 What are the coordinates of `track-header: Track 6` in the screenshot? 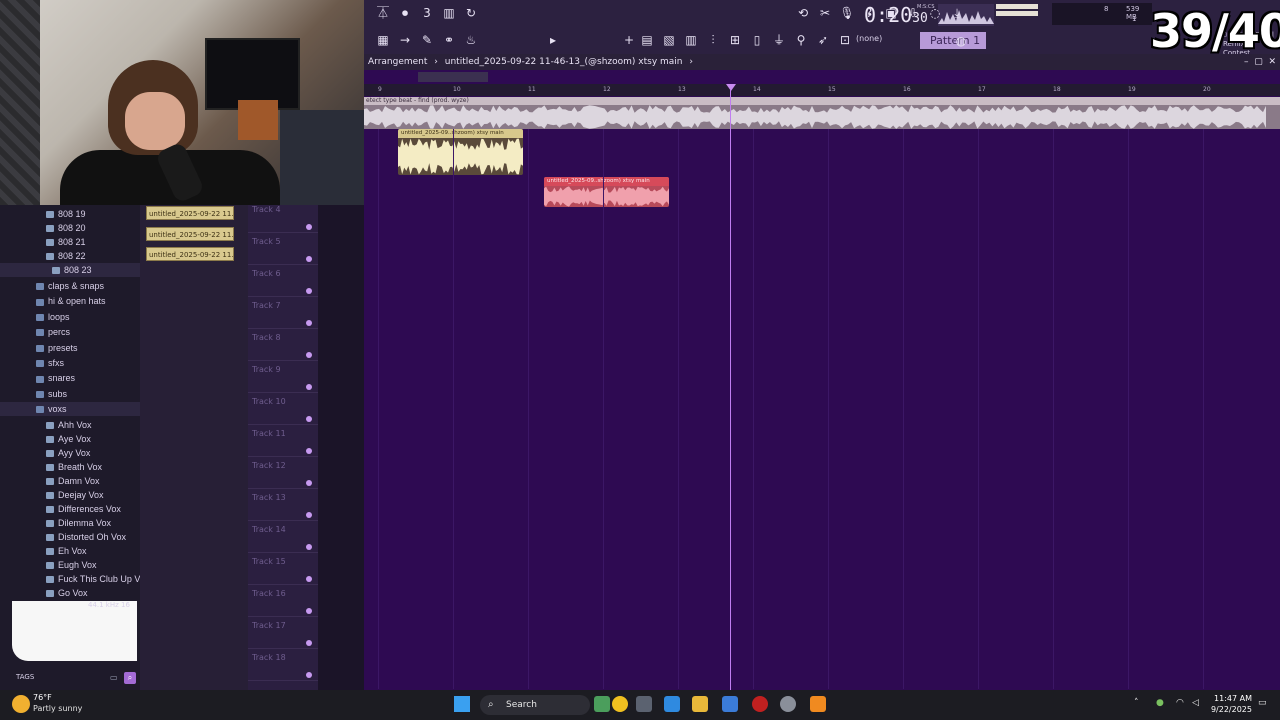 It's located at (283, 281).